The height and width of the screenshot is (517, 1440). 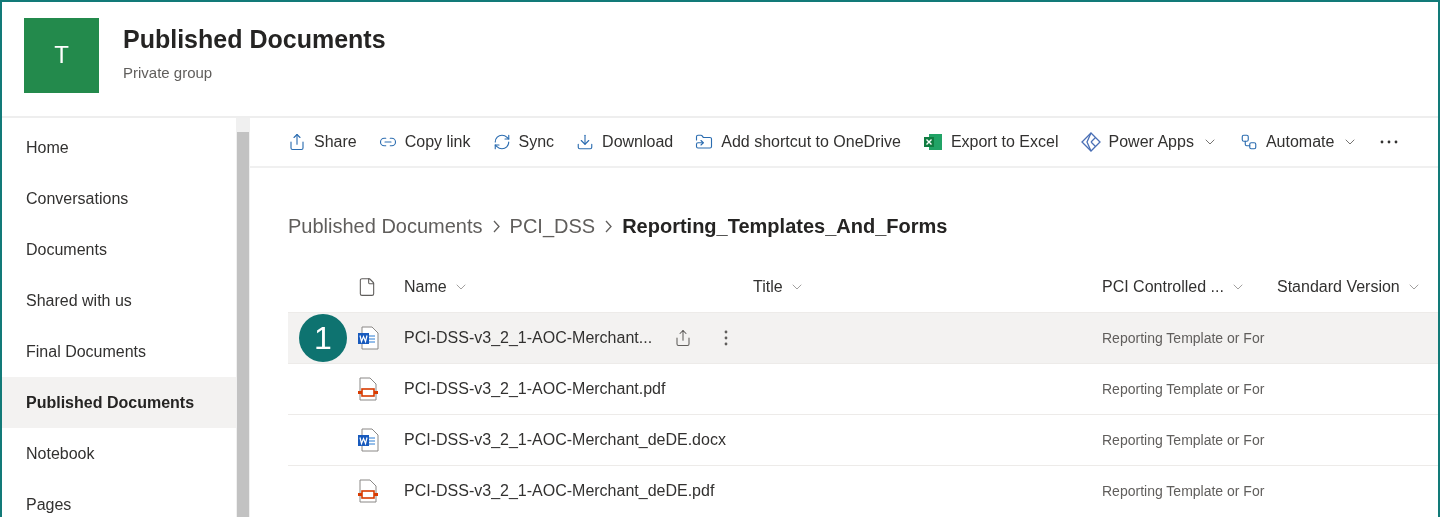 I want to click on column-header: Standard Version, so click(x=1349, y=287).